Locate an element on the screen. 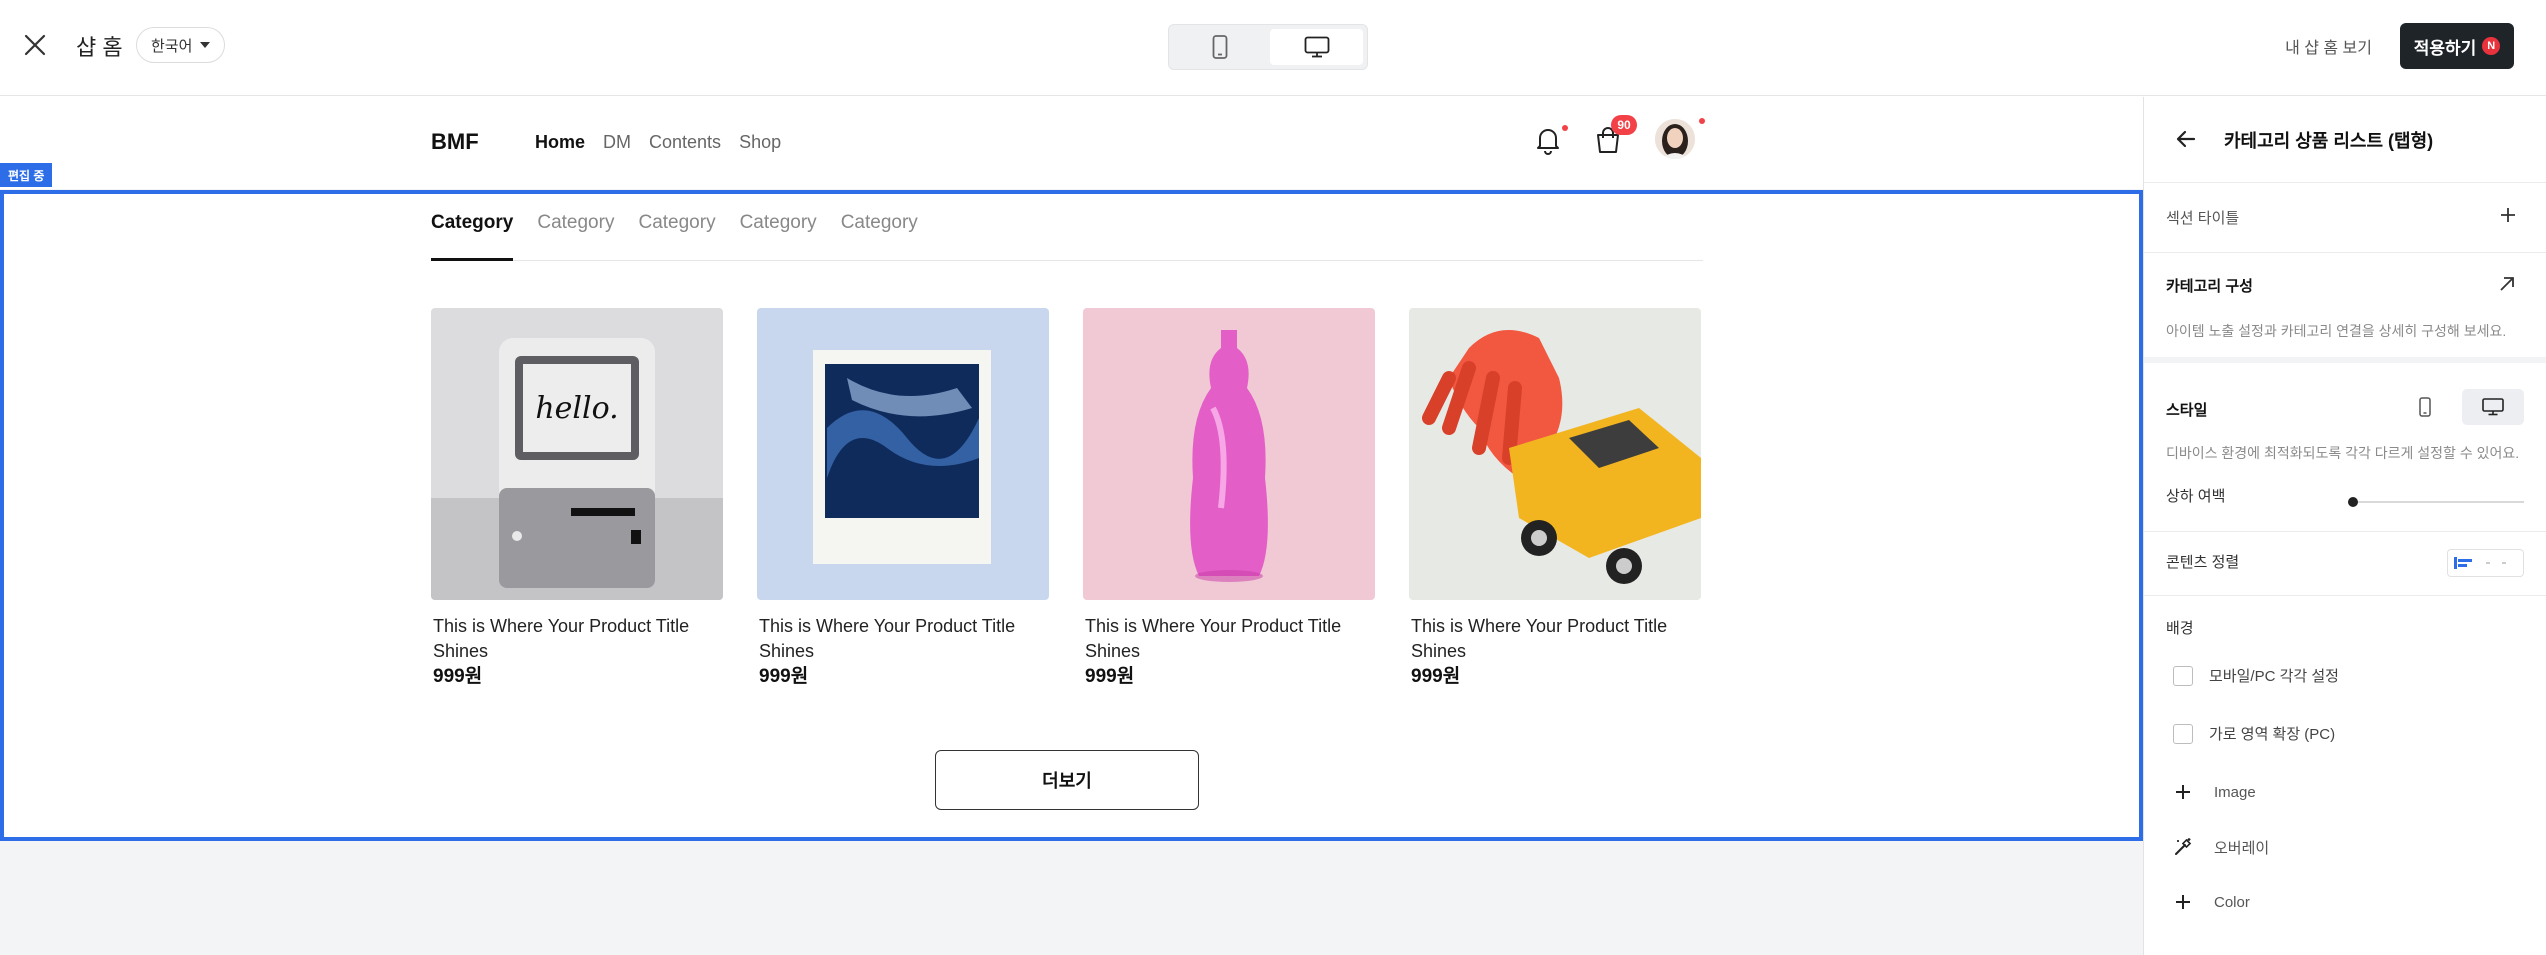 Image resolution: width=2546 pixels, height=955 pixels. style-mobile-button is located at coordinates (2425, 407).